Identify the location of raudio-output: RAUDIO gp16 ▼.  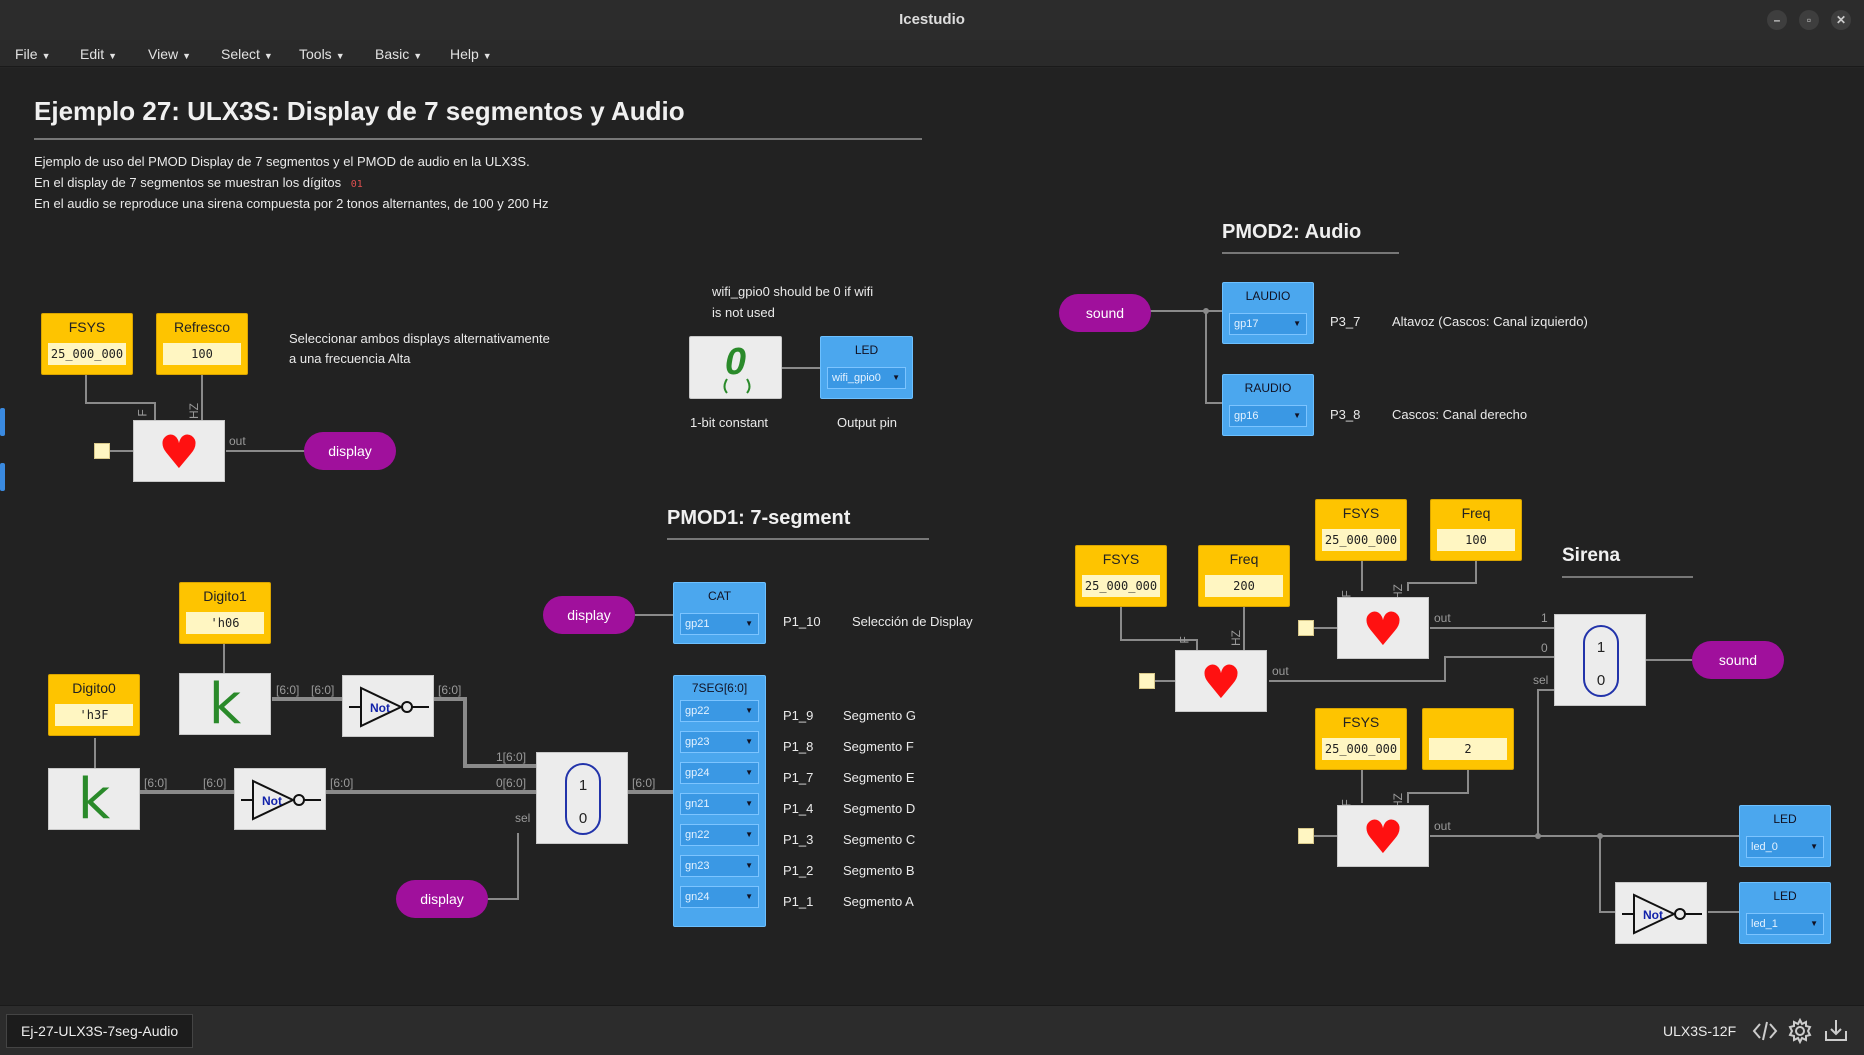
(1268, 405).